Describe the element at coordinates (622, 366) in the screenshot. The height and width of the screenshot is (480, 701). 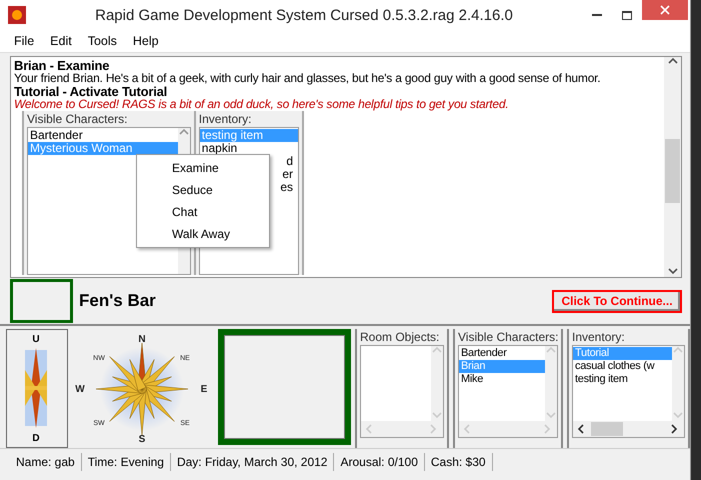
I see `list-item: casual clothes (w` at that location.